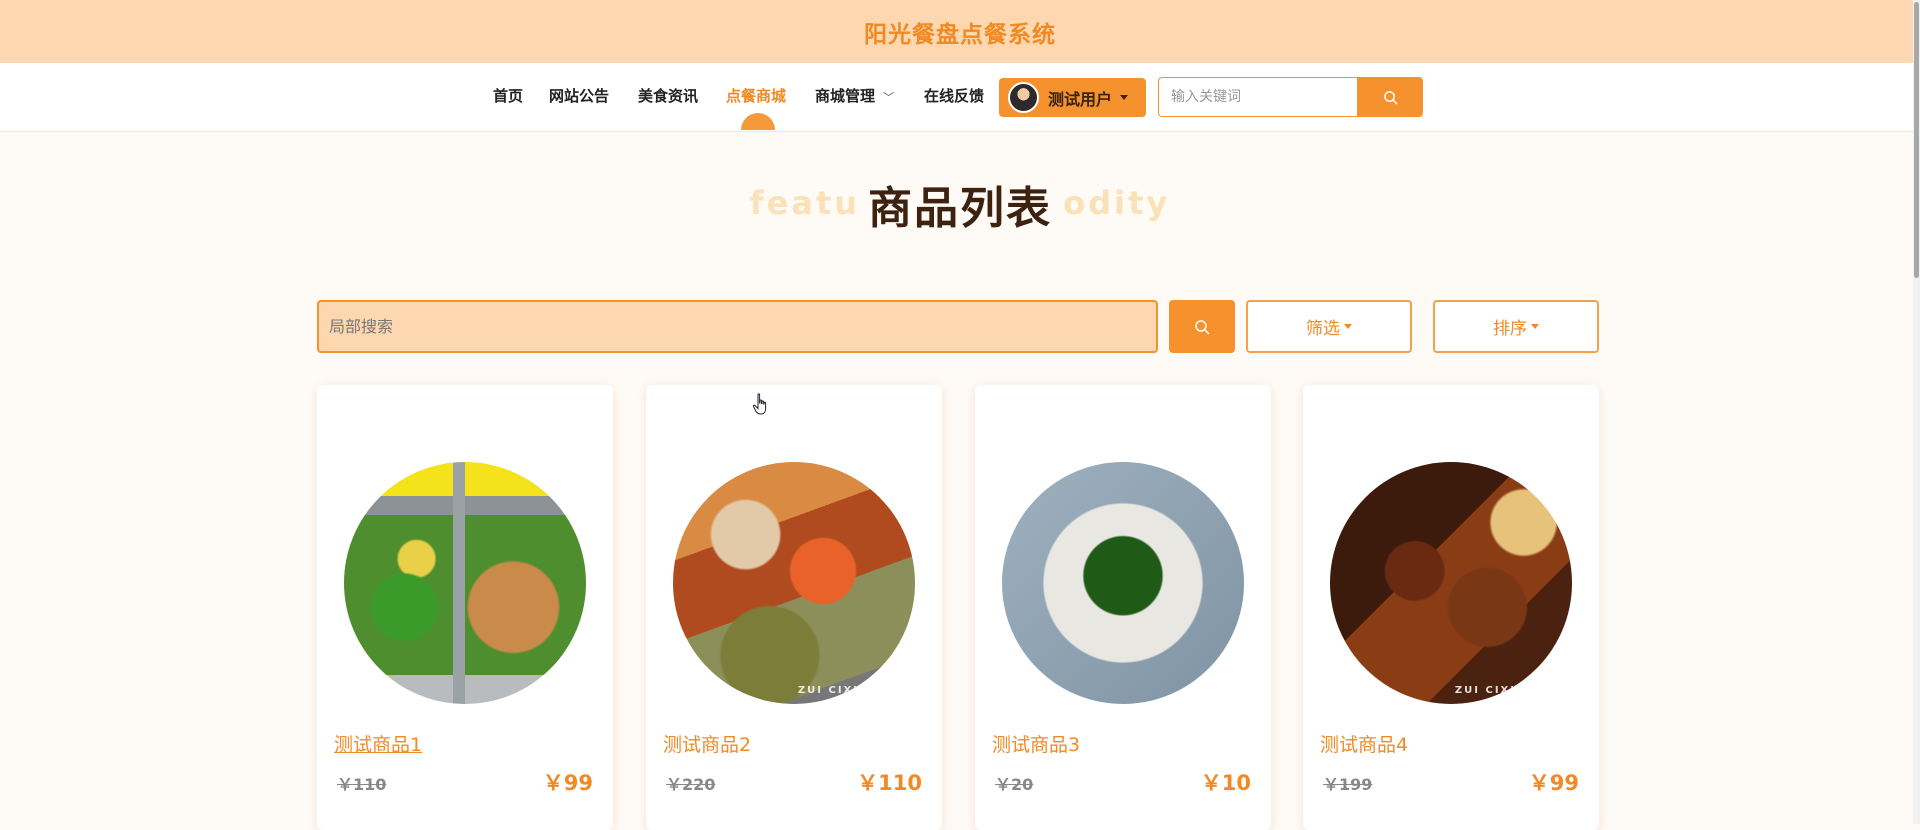  I want to click on nav-shop-management-label: 商城管理, so click(845, 96).